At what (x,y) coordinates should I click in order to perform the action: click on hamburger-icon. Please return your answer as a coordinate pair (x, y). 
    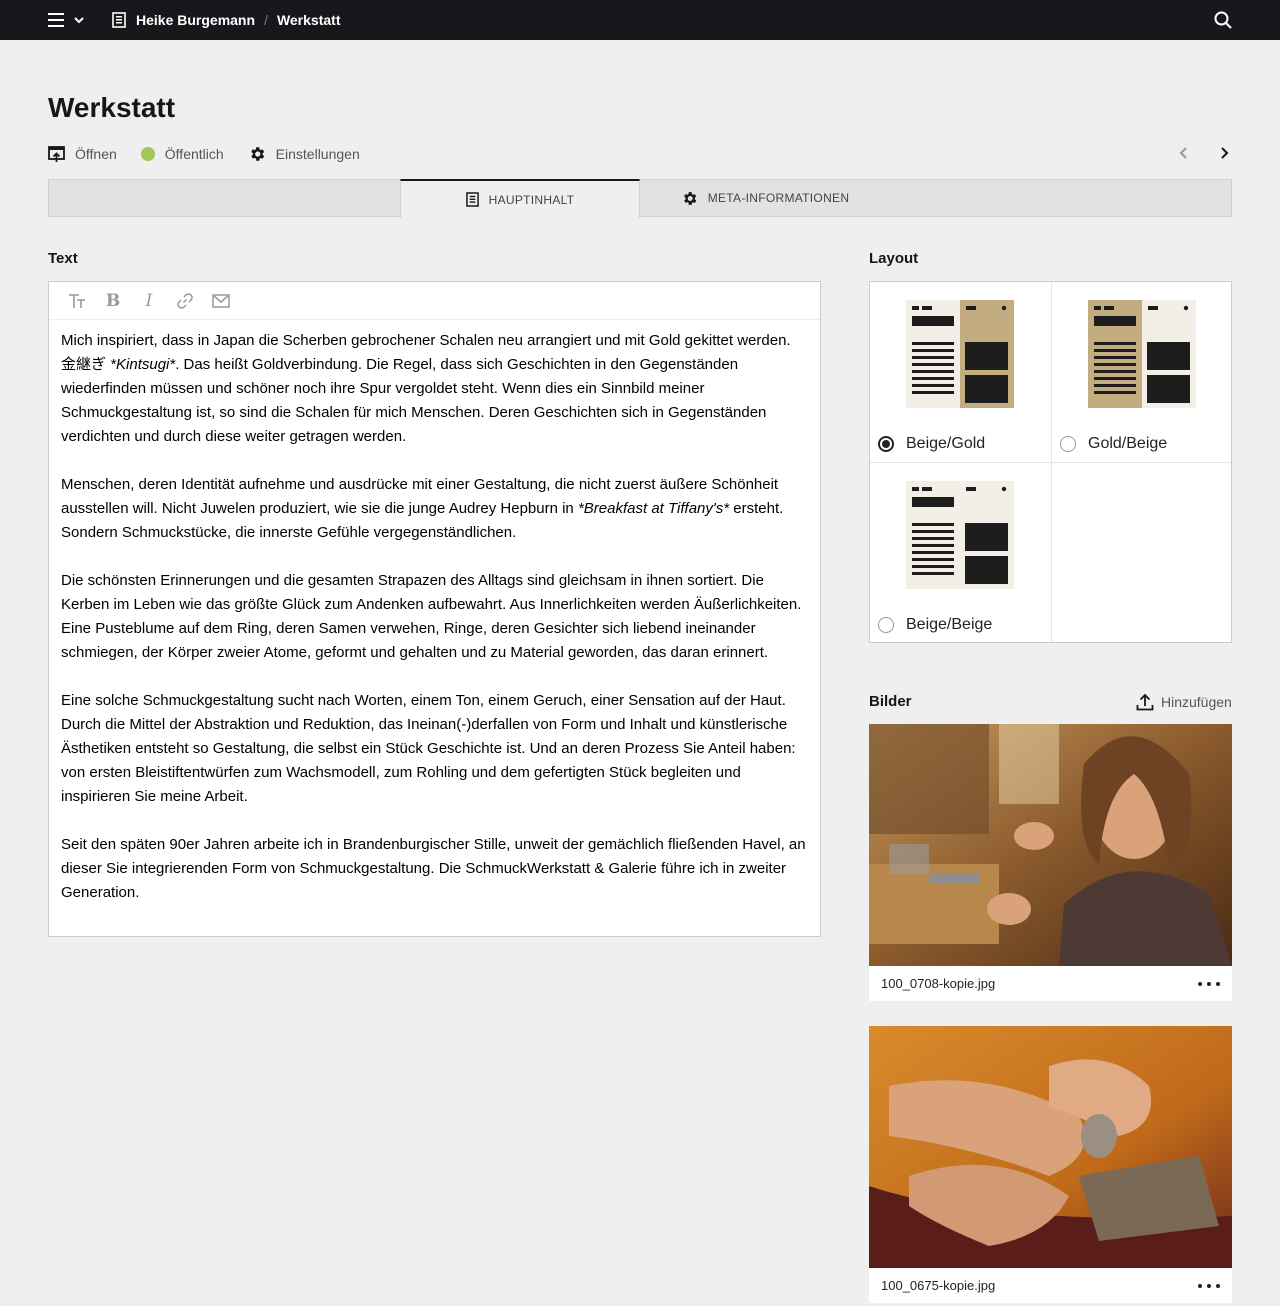
    Looking at the image, I should click on (66, 20).